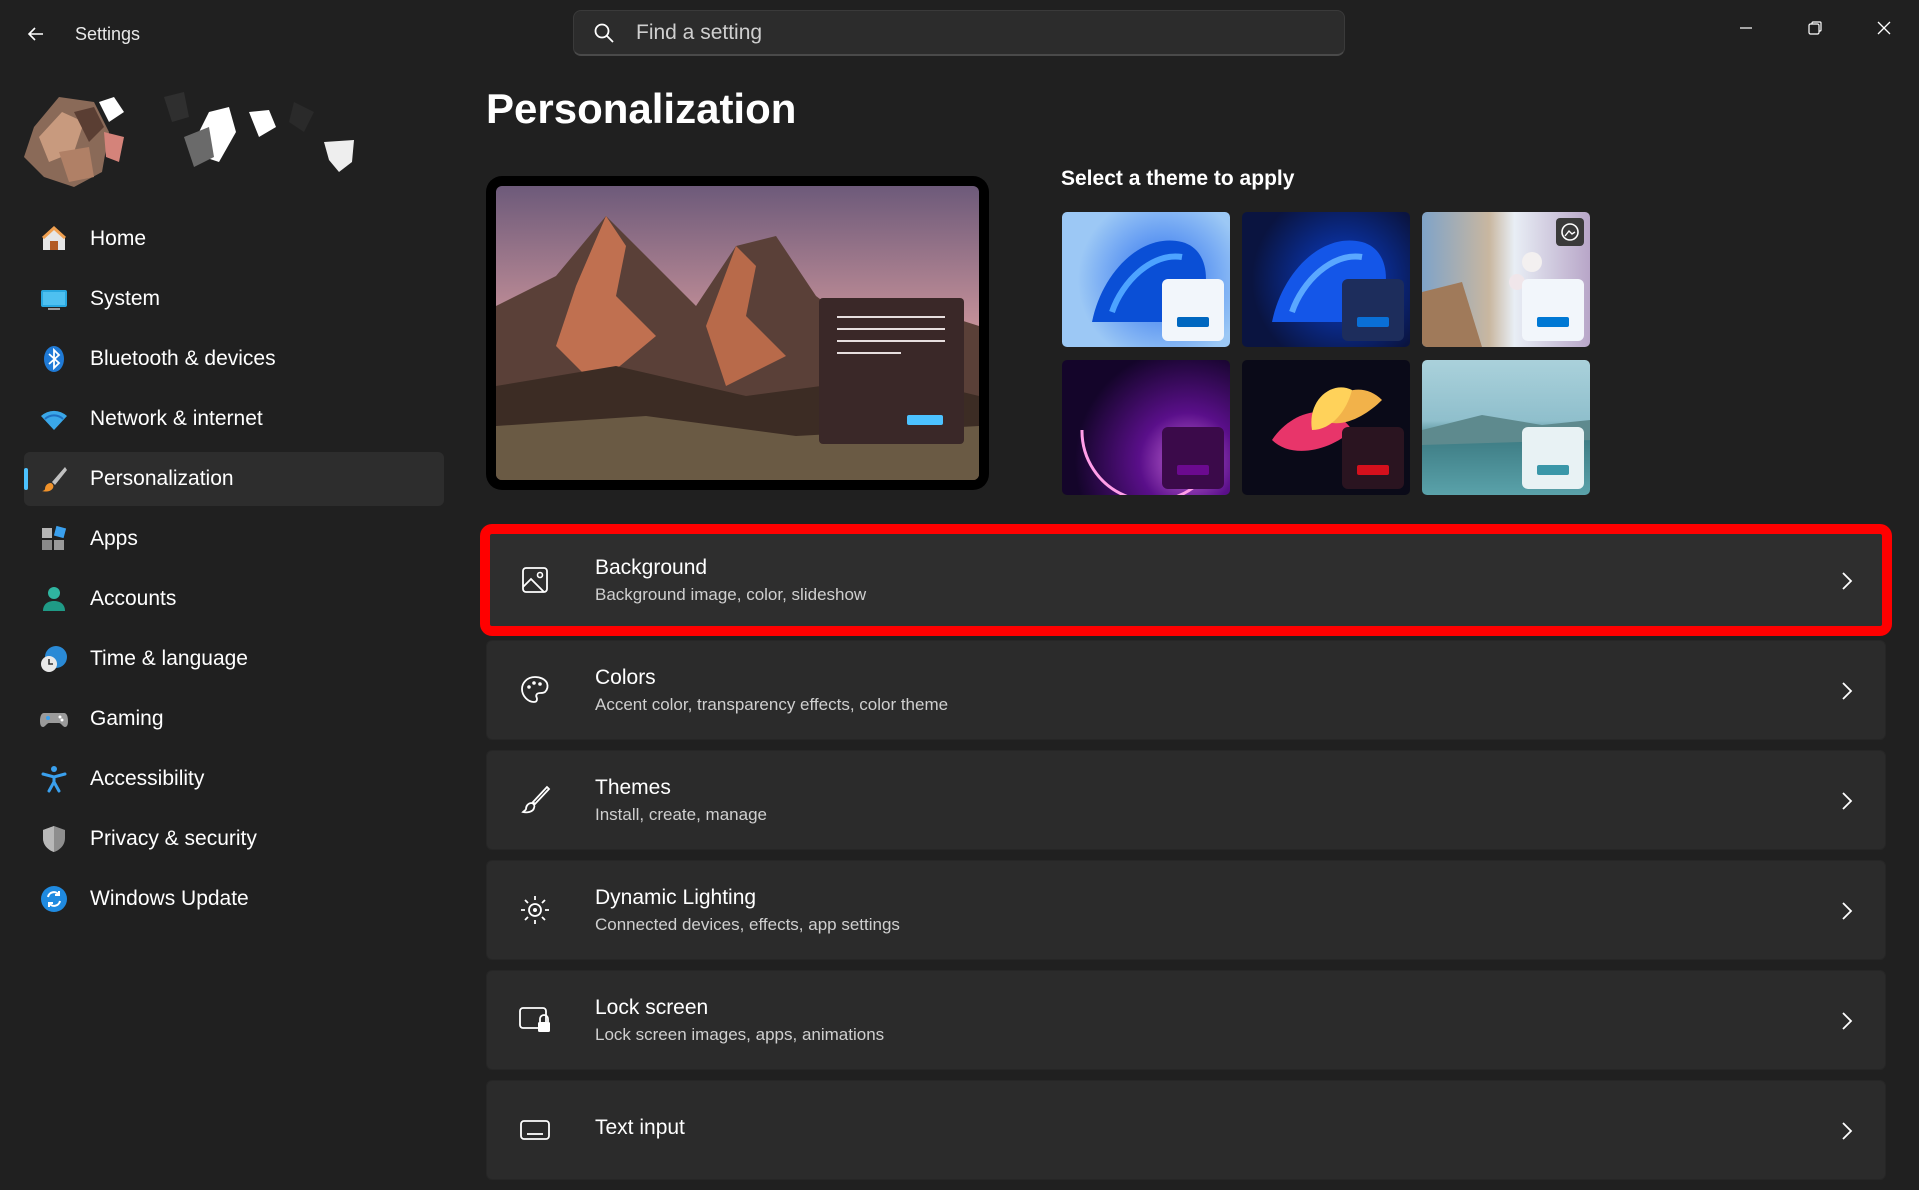  I want to click on sidebar-item-label: Home, so click(118, 238).